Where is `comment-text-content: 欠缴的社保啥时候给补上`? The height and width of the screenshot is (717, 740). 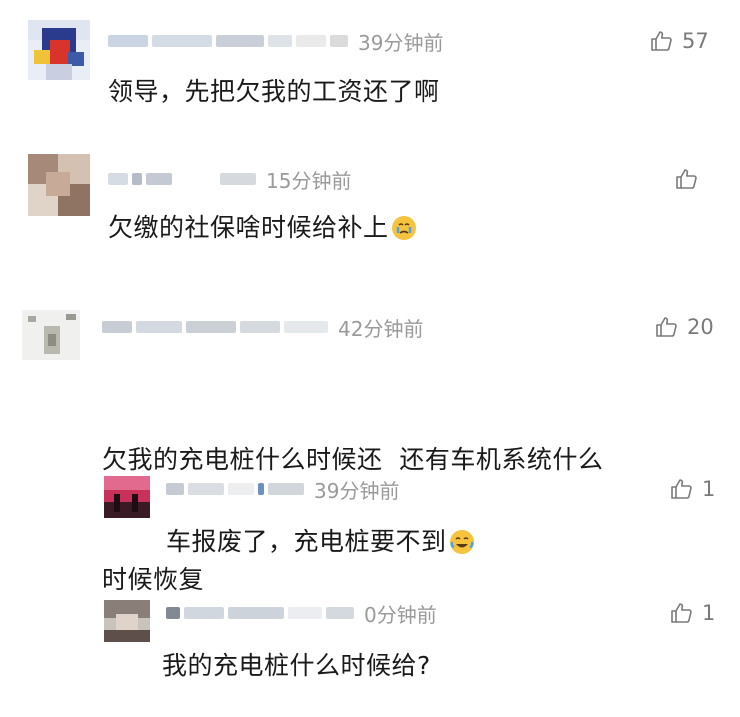 comment-text-content: 欠缴的社保啥时候给补上 is located at coordinates (248, 227).